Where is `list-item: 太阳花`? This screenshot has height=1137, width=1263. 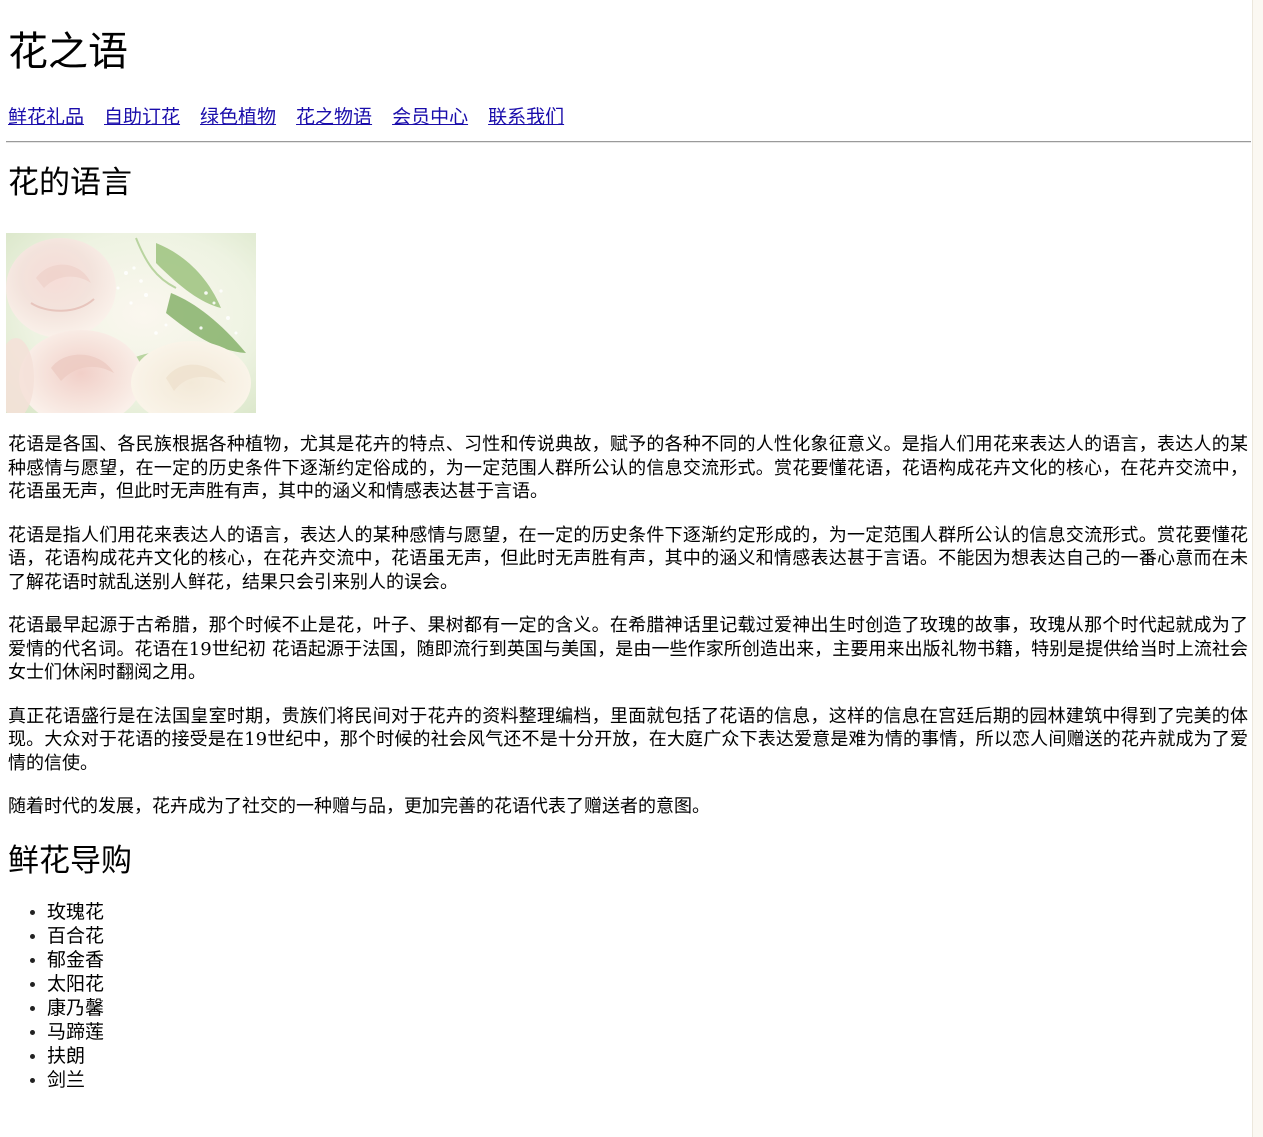
list-item: 太阳花 is located at coordinates (639, 984).